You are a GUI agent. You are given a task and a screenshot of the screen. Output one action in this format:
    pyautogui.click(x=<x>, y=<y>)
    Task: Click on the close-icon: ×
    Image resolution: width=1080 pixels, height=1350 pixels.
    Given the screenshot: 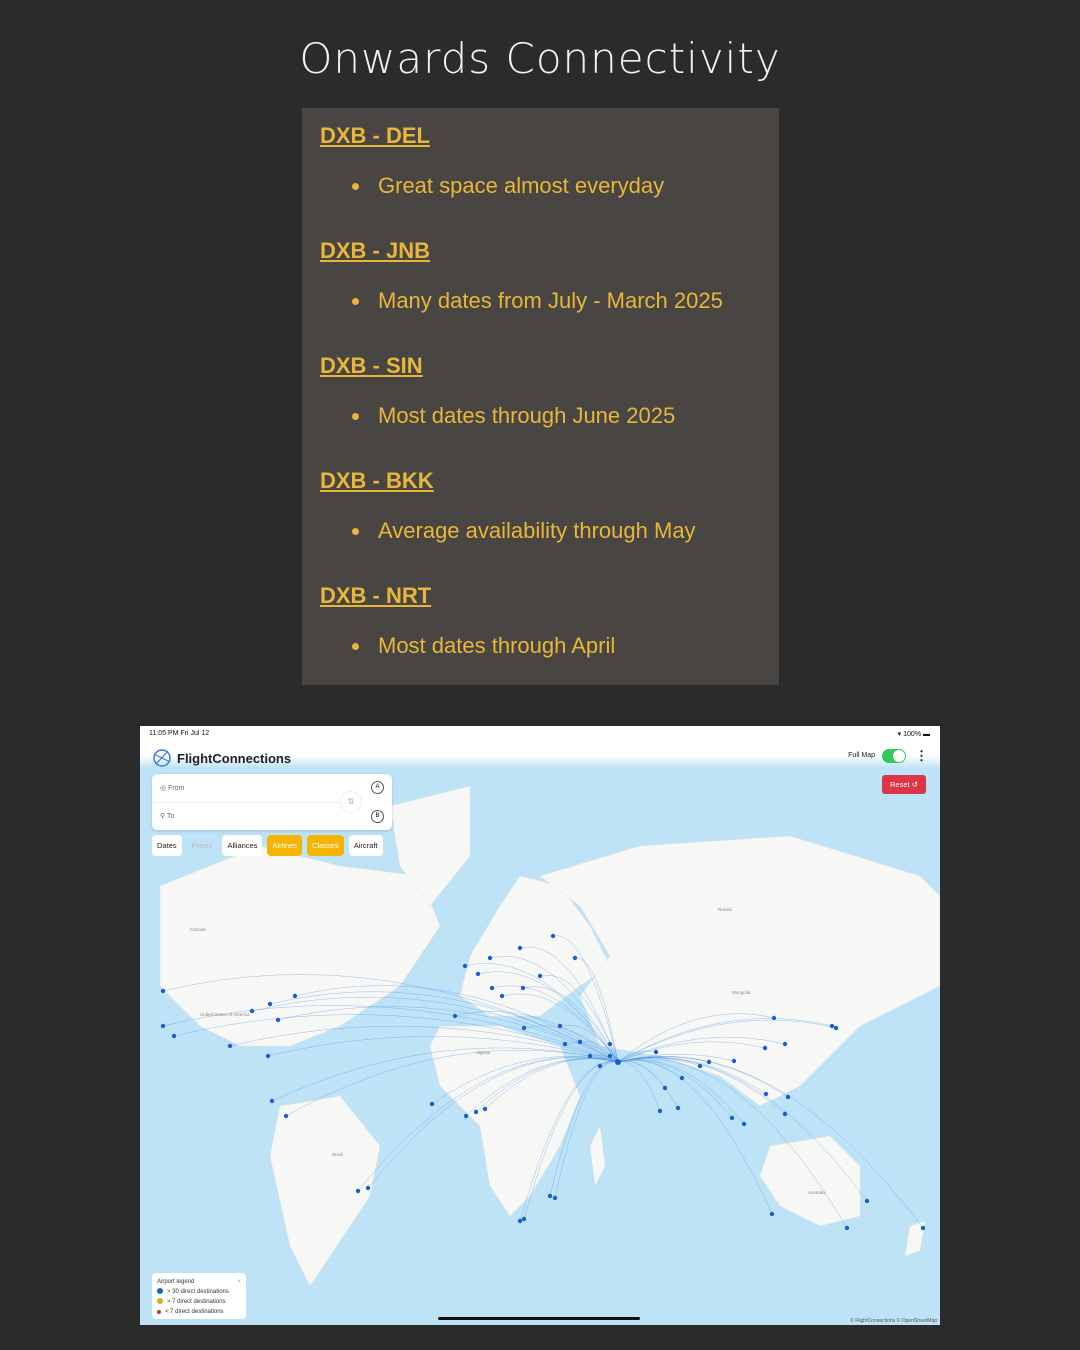 What is the action you would take?
    pyautogui.click(x=239, y=1282)
    